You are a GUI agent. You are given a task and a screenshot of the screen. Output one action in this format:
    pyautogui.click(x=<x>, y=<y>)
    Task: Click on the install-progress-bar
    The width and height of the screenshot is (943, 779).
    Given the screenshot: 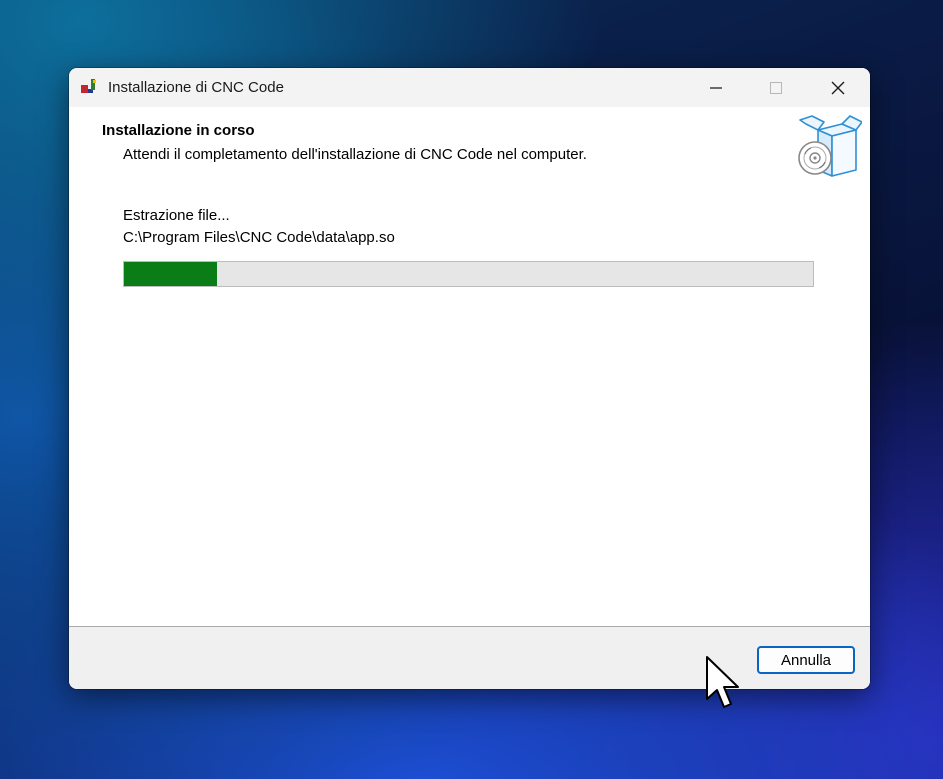 What is the action you would take?
    pyautogui.click(x=468, y=274)
    